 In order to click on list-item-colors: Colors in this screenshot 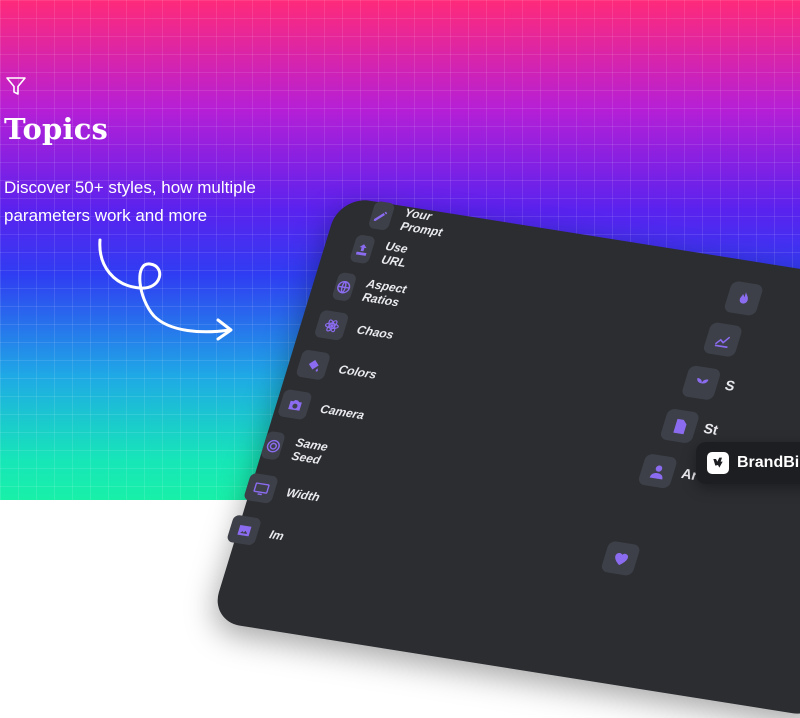, I will do `click(338, 368)`.